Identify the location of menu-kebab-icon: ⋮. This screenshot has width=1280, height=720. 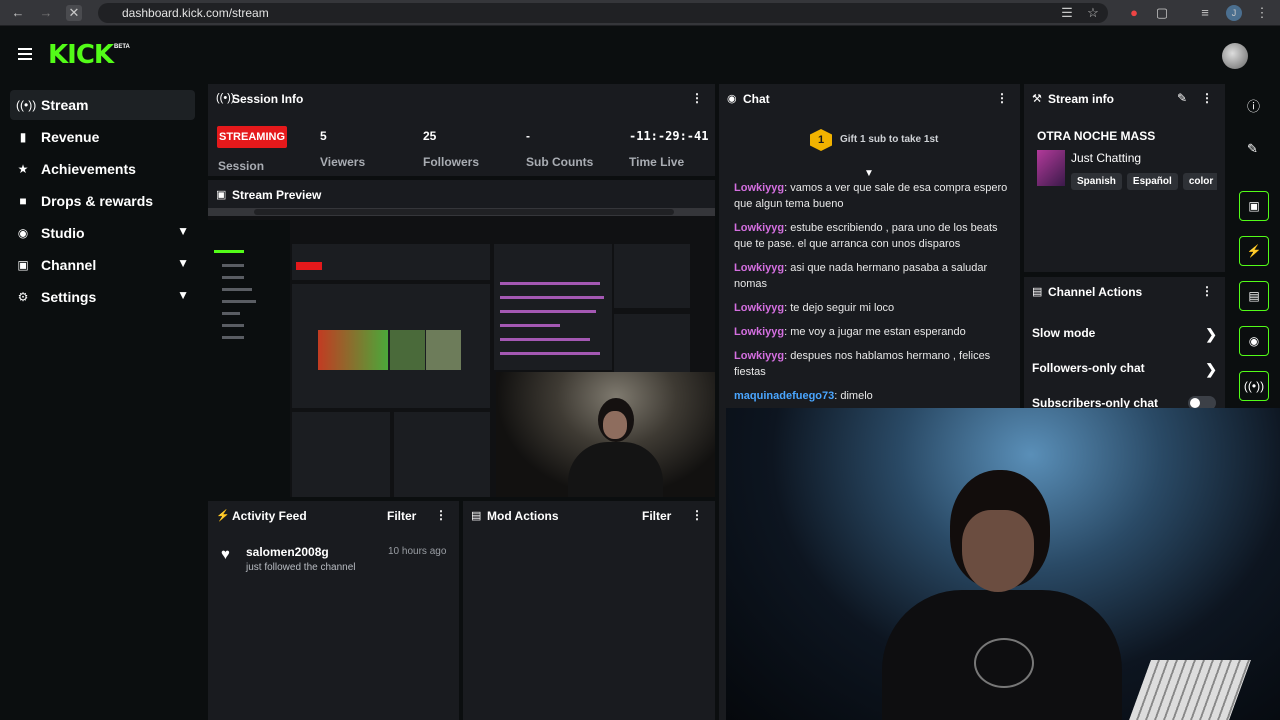
(1262, 13).